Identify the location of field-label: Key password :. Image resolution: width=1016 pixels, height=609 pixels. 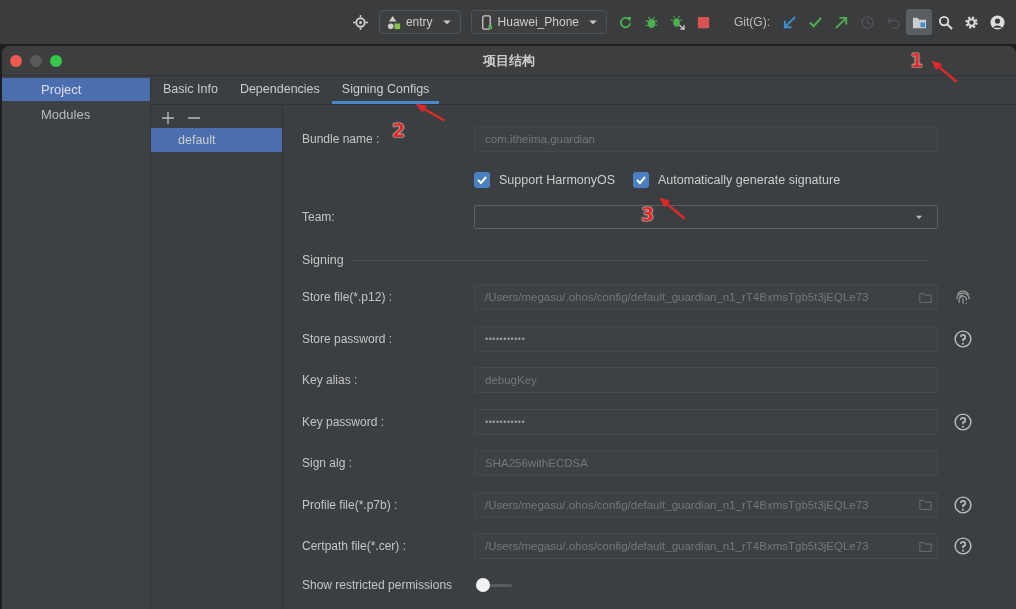
(344, 421).